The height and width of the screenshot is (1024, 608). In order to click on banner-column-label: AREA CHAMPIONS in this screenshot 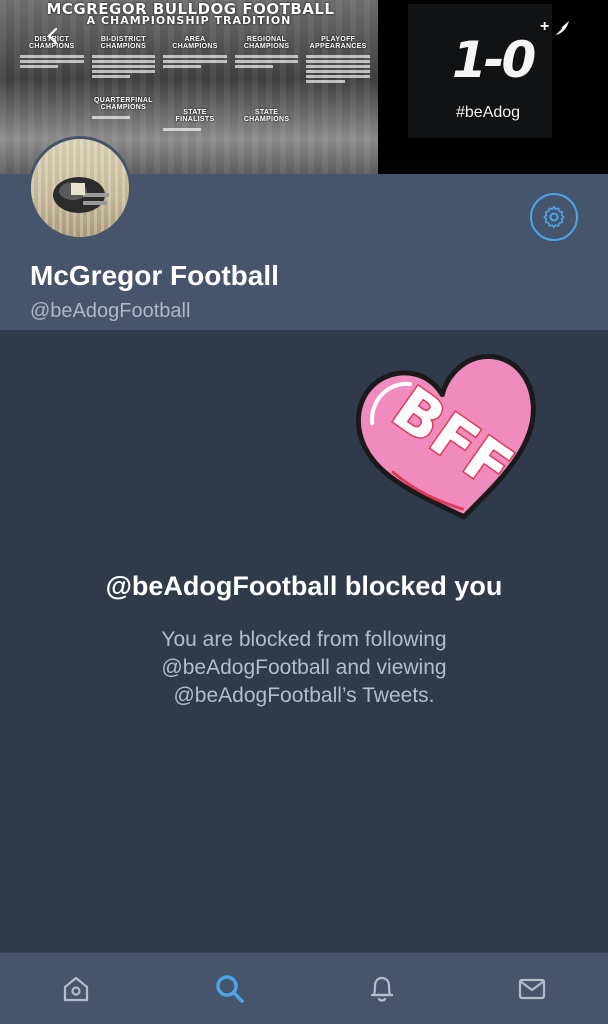, I will do `click(195, 43)`.